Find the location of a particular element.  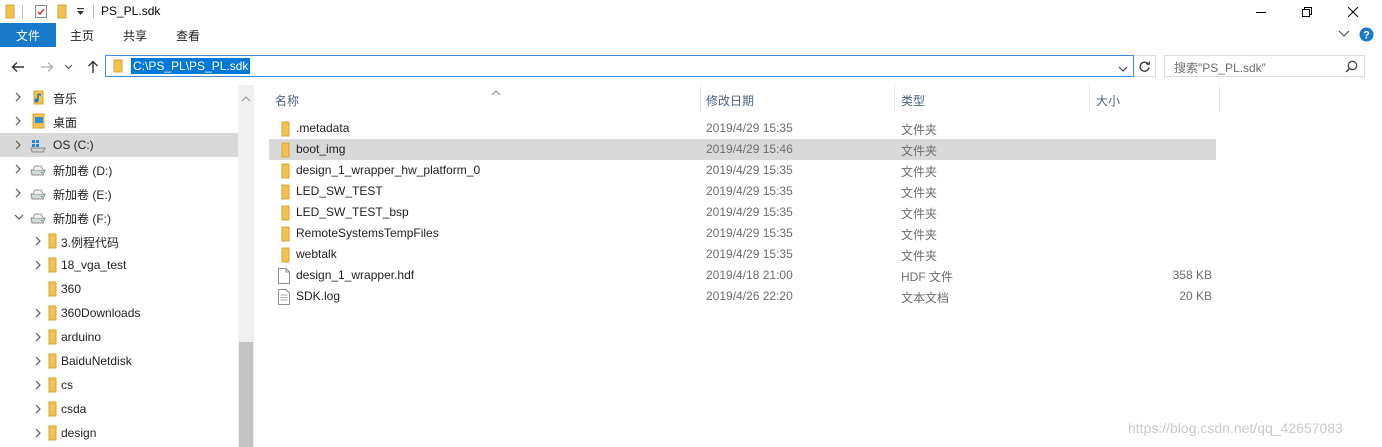

nav-item-label: 音乐 is located at coordinates (65, 99).